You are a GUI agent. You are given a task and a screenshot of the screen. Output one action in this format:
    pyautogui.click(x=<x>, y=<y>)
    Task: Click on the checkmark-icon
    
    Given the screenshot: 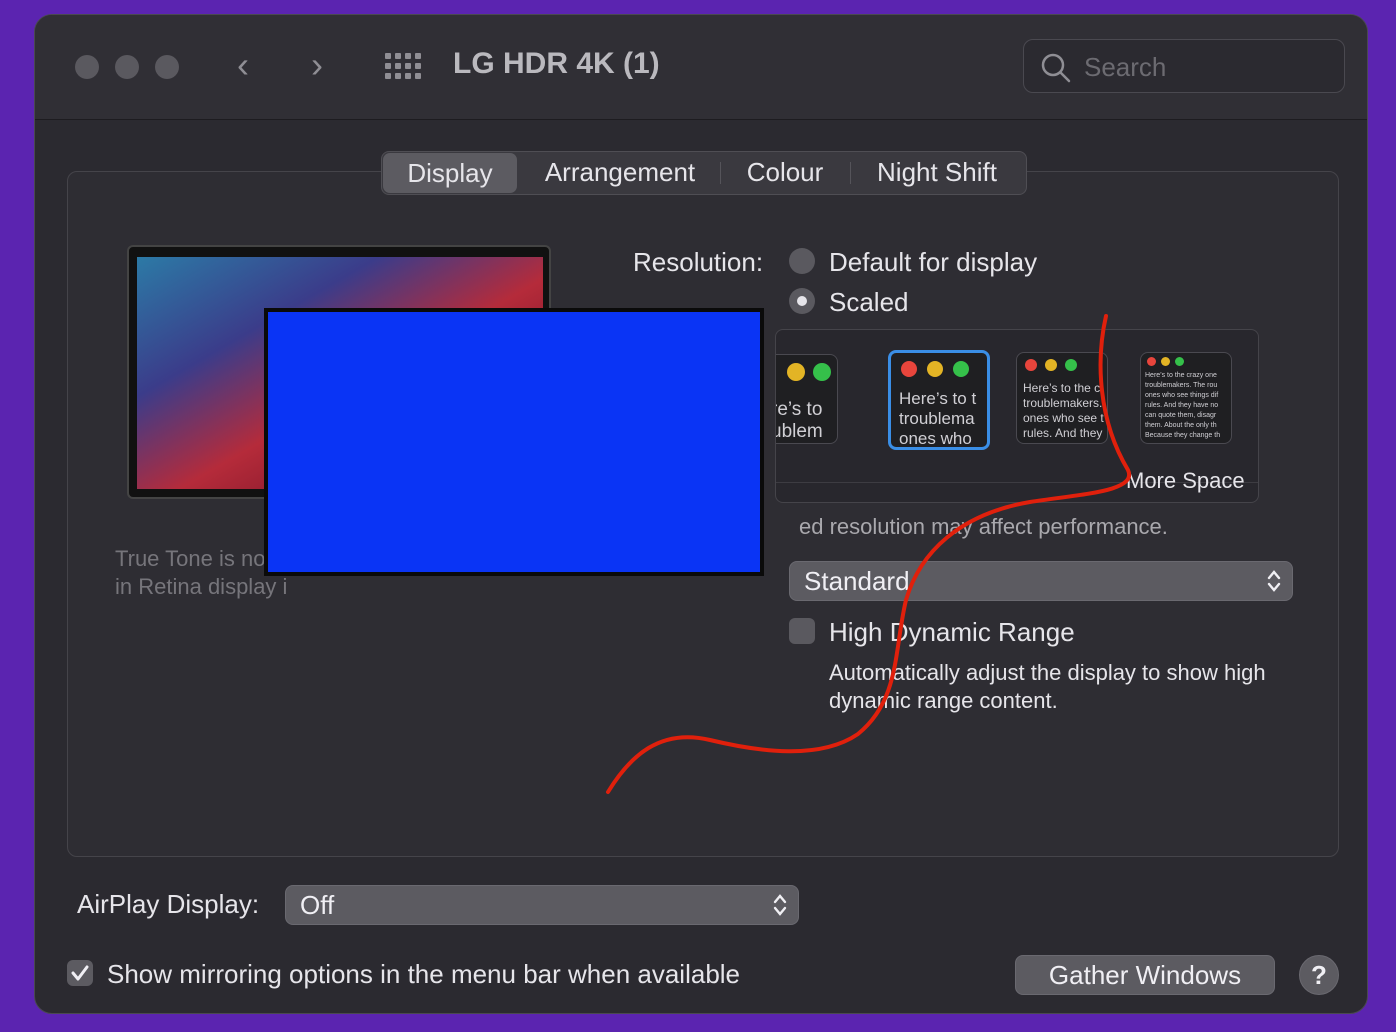 What is the action you would take?
    pyautogui.click(x=80, y=973)
    